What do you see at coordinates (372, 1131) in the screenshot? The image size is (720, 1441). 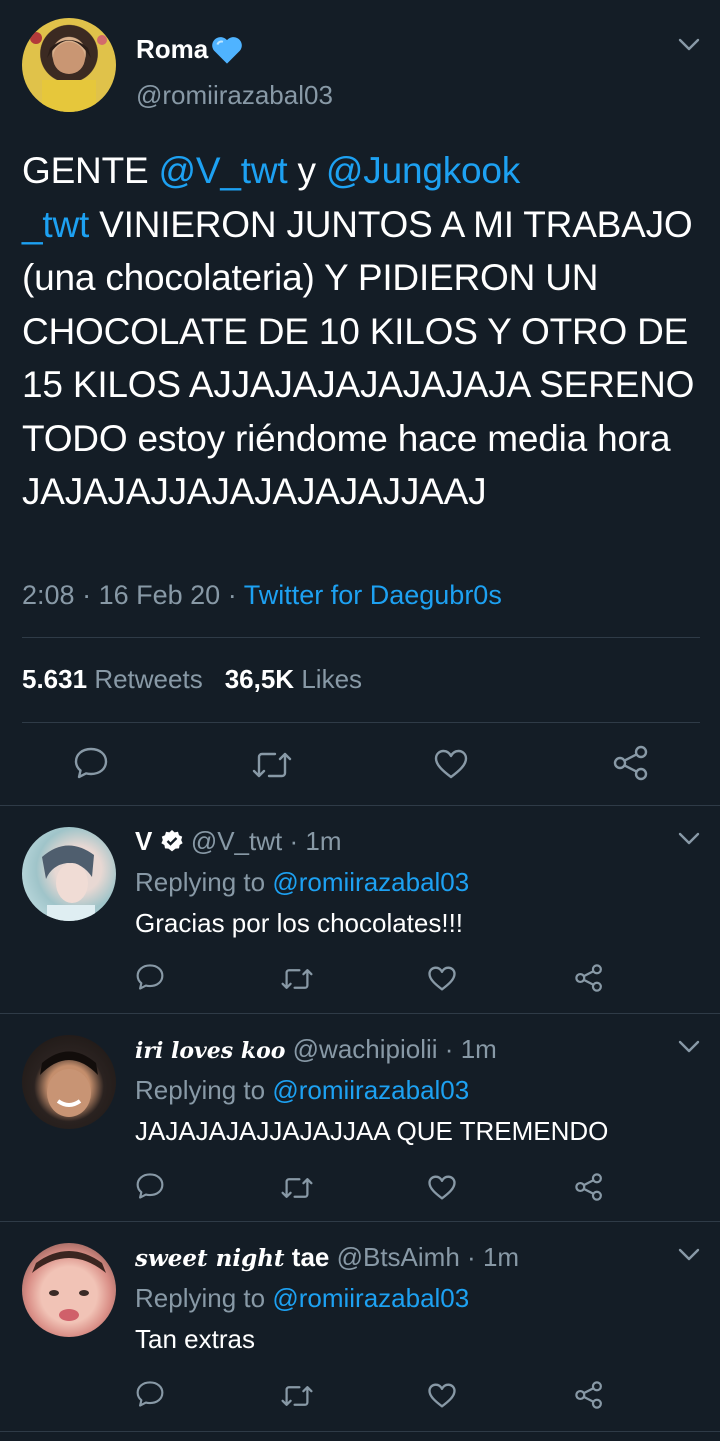 I see `reply-text: JAJAJAJAJJAJAJJAA QUE TREMENDO` at bounding box center [372, 1131].